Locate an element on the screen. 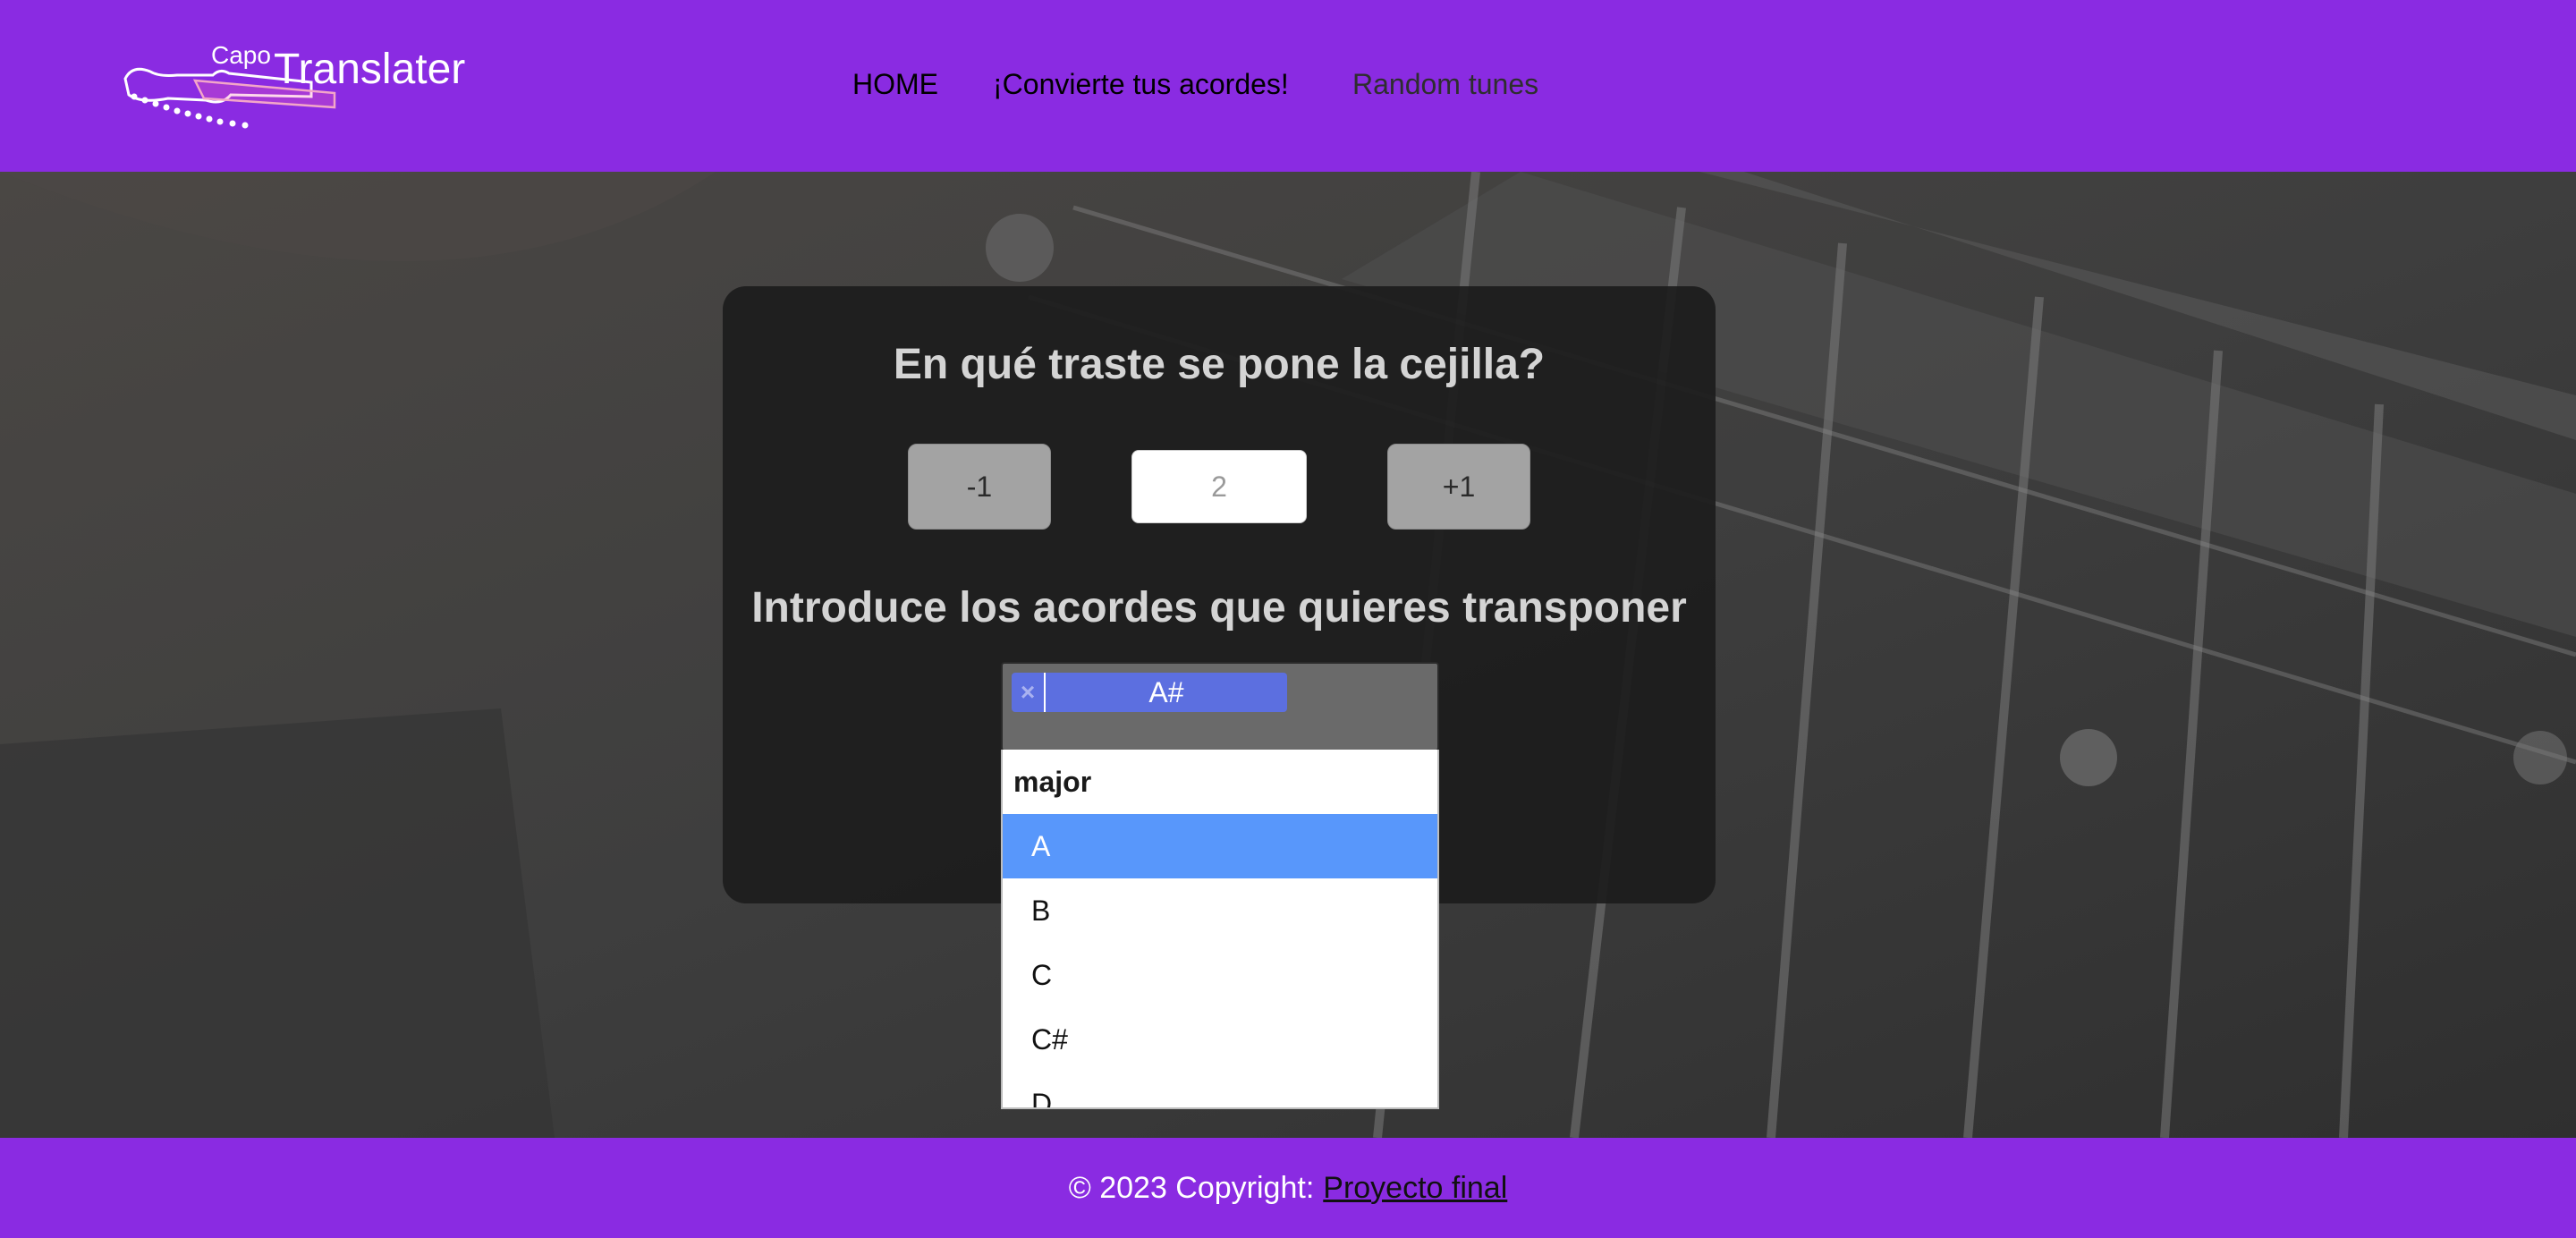 The height and width of the screenshot is (1238, 2576). option-d: D is located at coordinates (1220, 1090).